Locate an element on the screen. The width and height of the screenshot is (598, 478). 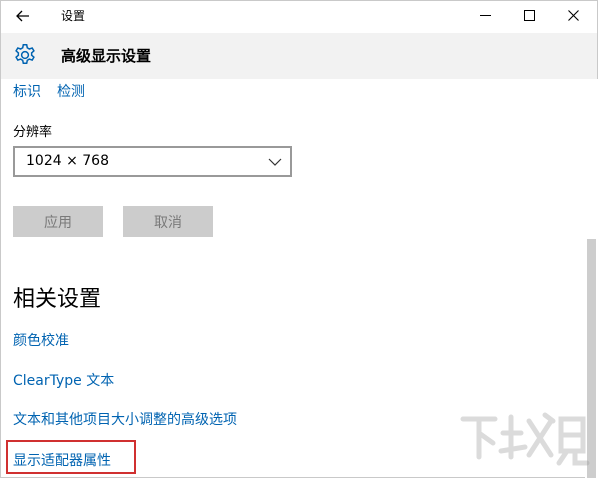
maximize-button is located at coordinates (529, 15).